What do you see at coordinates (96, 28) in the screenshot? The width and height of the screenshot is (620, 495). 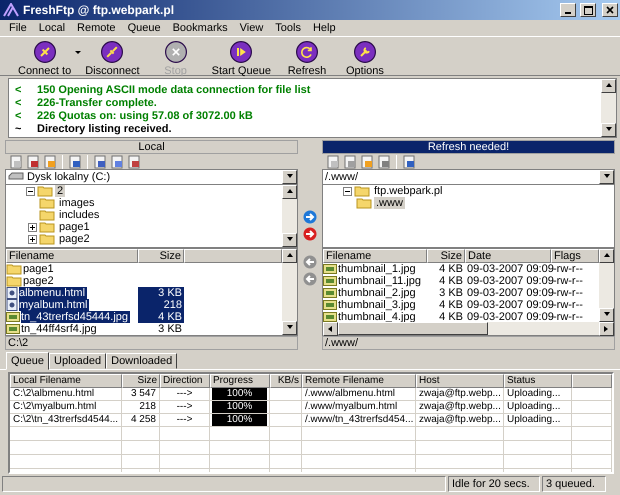 I see `menu-item: Remote` at bounding box center [96, 28].